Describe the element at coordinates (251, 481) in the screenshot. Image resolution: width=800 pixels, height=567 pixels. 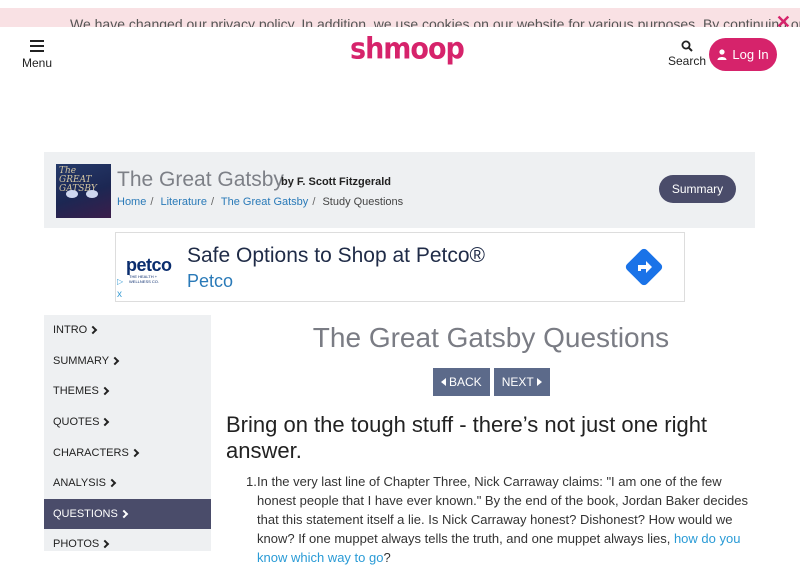
I see `question-number: 1.` at that location.